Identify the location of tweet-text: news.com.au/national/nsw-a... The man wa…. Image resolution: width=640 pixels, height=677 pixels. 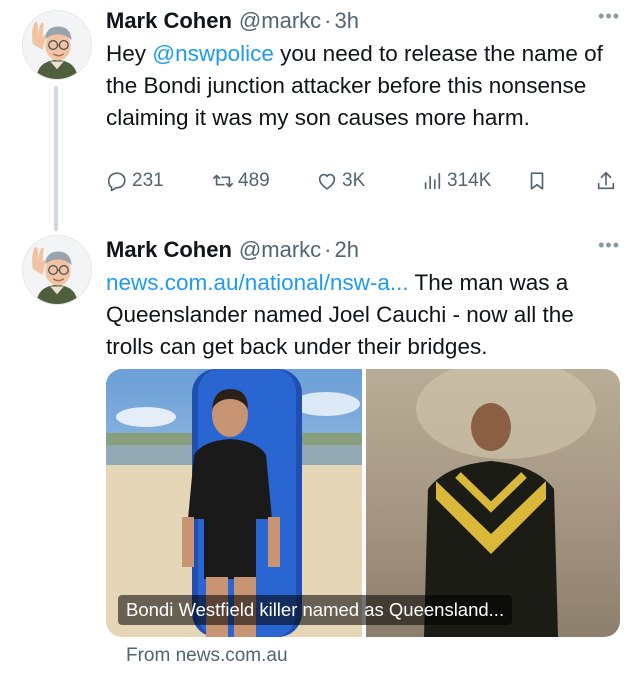
(363, 315).